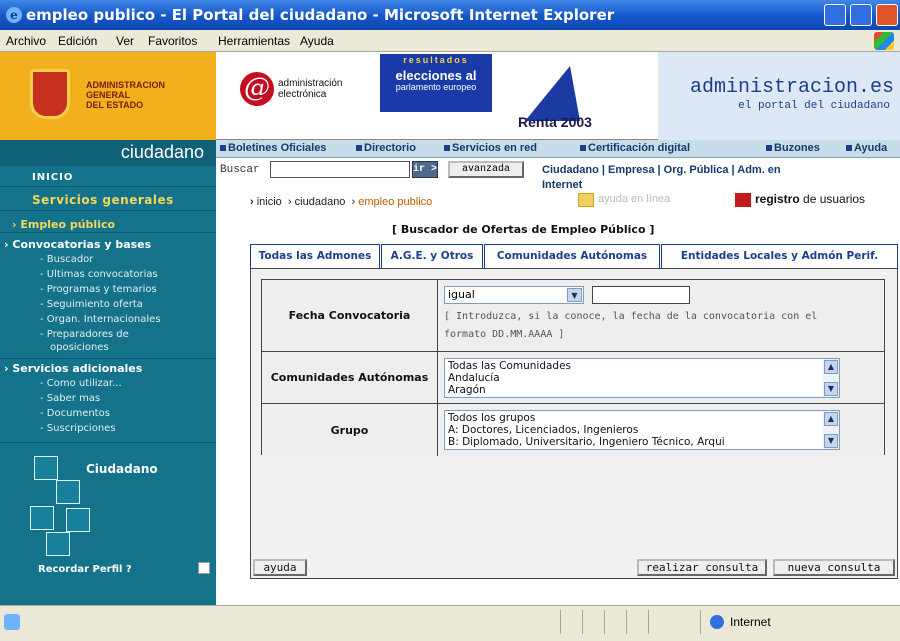 This screenshot has height=641, width=900. Describe the element at coordinates (633, 366) in the screenshot. I see `list-item: Todas las Comunidades` at that location.